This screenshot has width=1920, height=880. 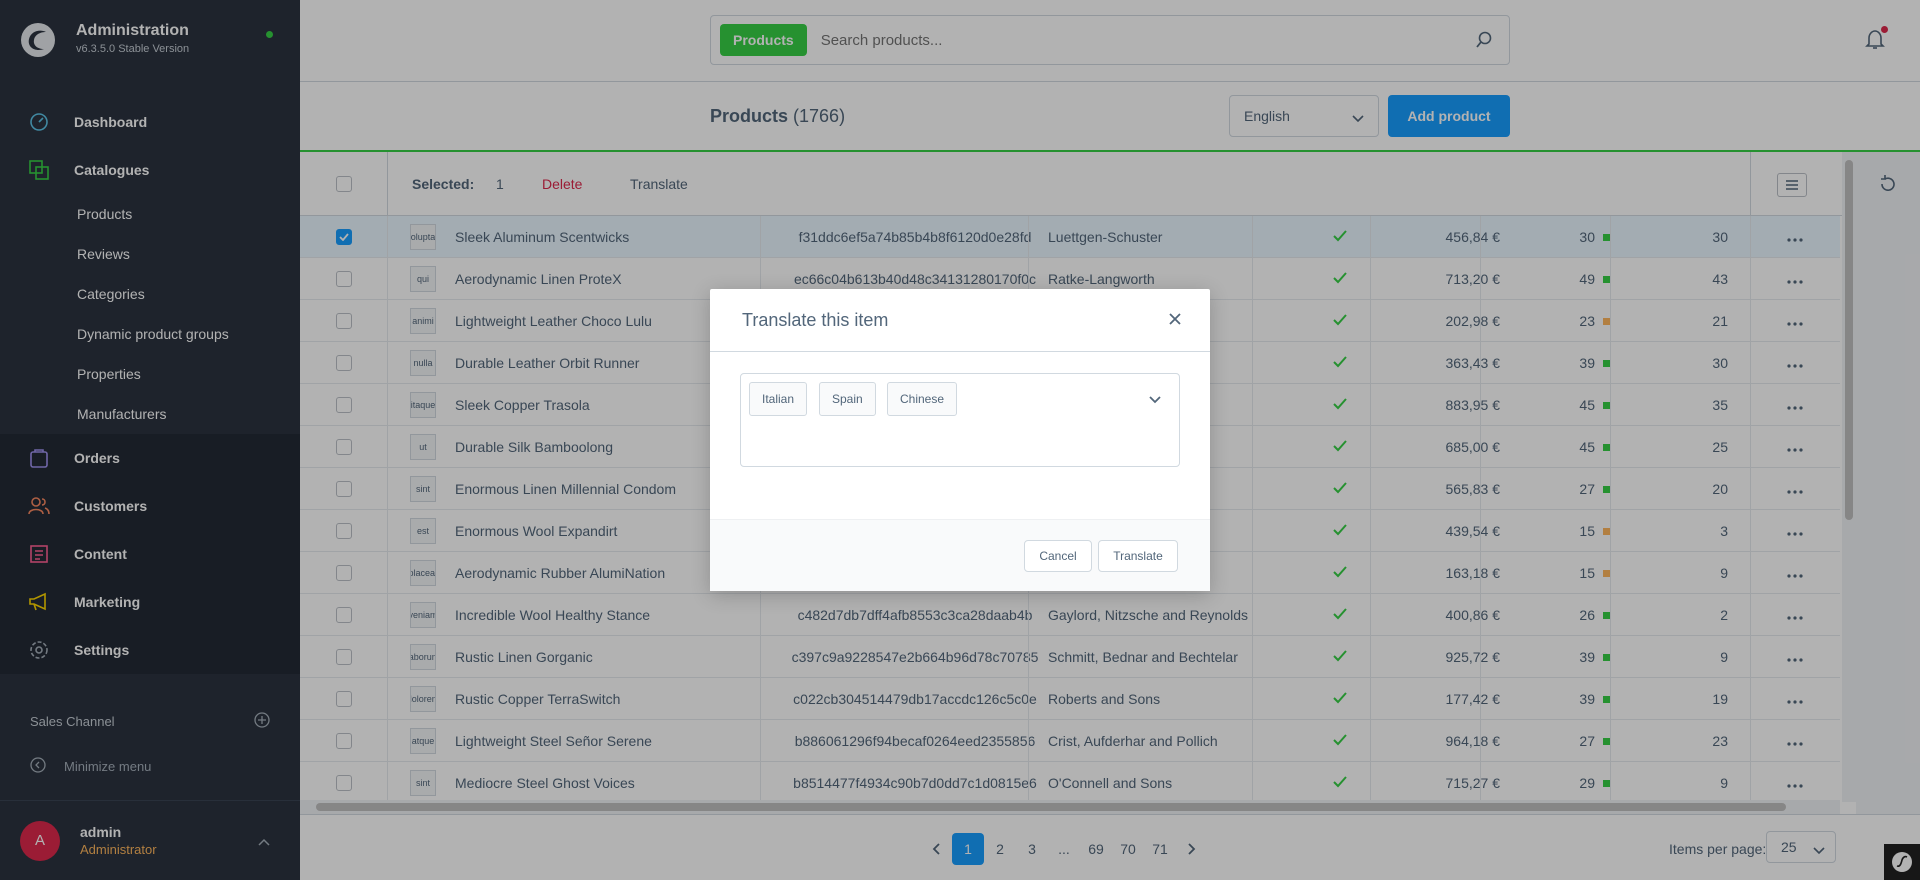 What do you see at coordinates (815, 320) in the screenshot?
I see `modal-title: Translate this item` at bounding box center [815, 320].